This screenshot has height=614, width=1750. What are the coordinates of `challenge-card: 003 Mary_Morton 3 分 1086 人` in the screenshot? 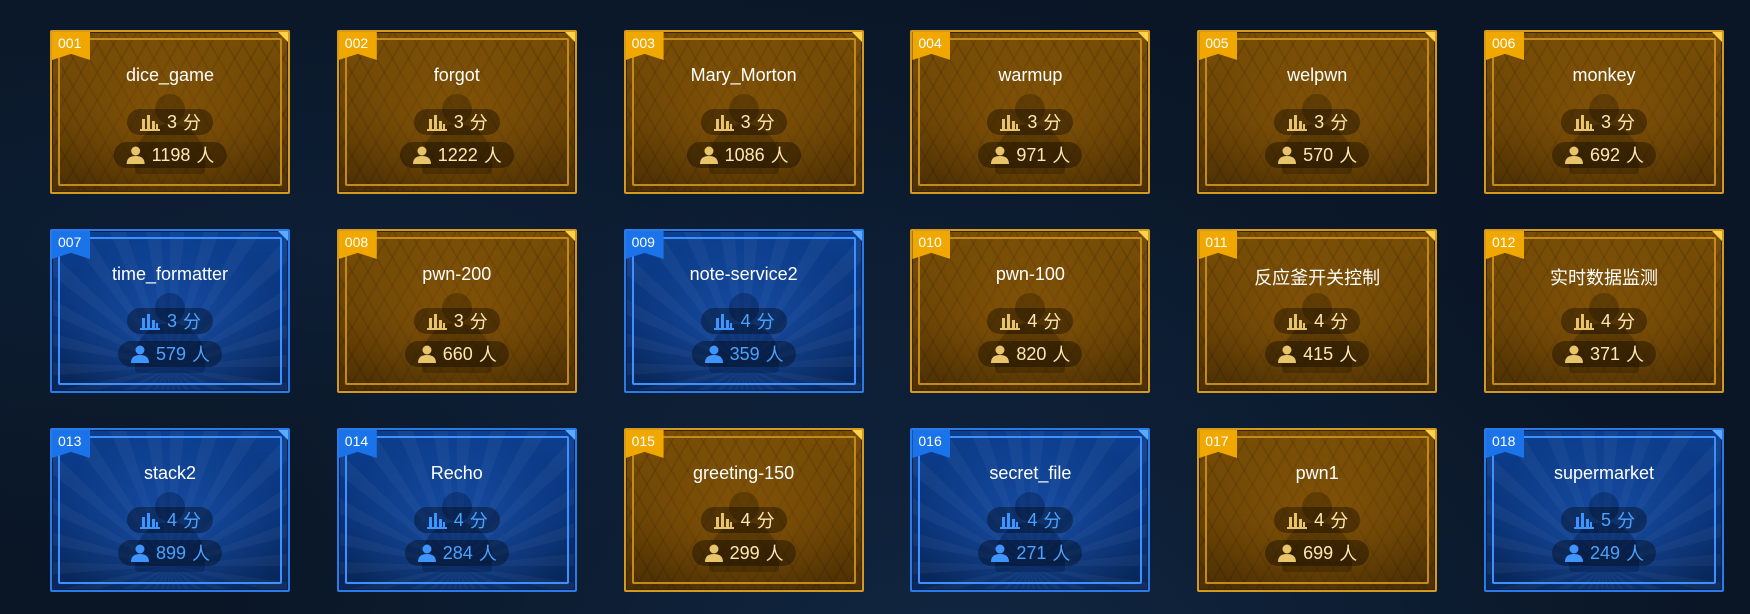 It's located at (743, 112).